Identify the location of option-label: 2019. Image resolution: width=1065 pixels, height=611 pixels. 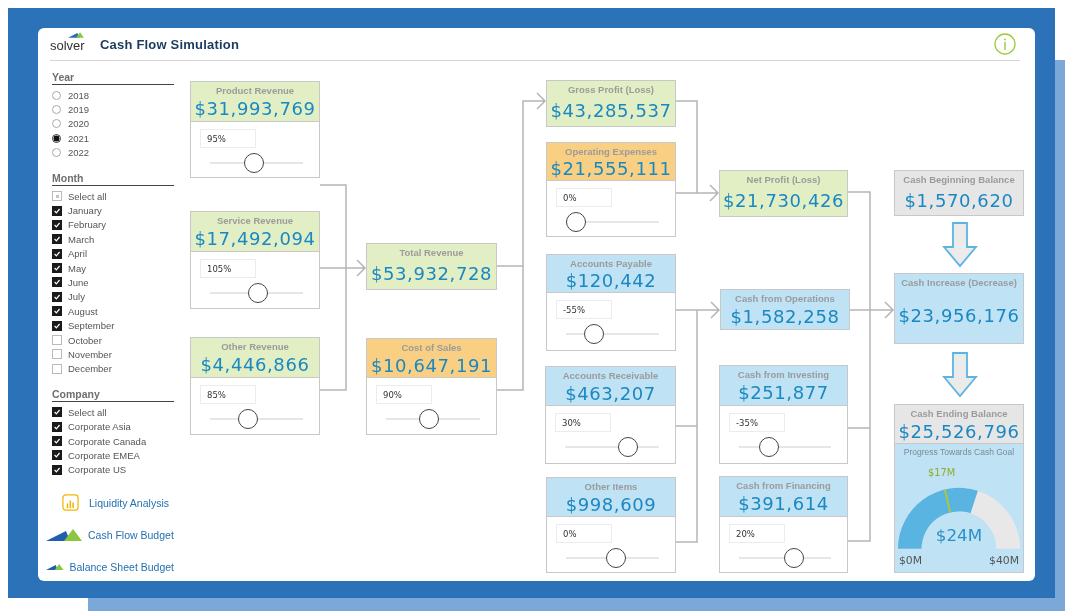
(79, 110).